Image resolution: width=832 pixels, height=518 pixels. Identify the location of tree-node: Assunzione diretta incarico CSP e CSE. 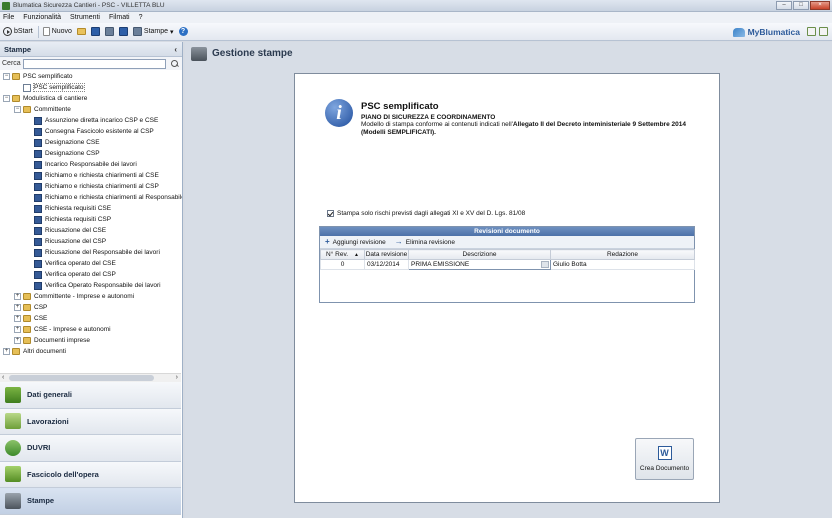
(91, 120).